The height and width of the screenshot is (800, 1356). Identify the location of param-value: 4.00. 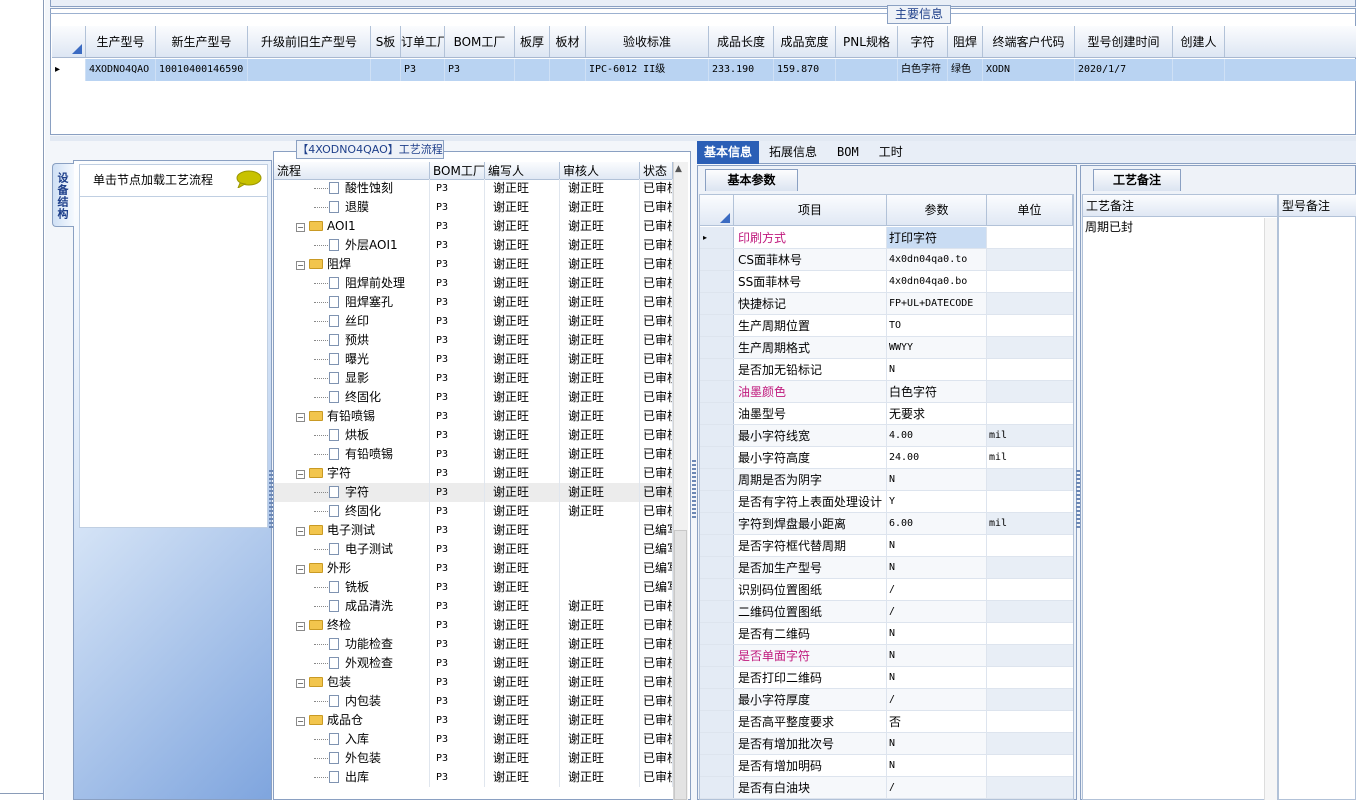
(937, 435).